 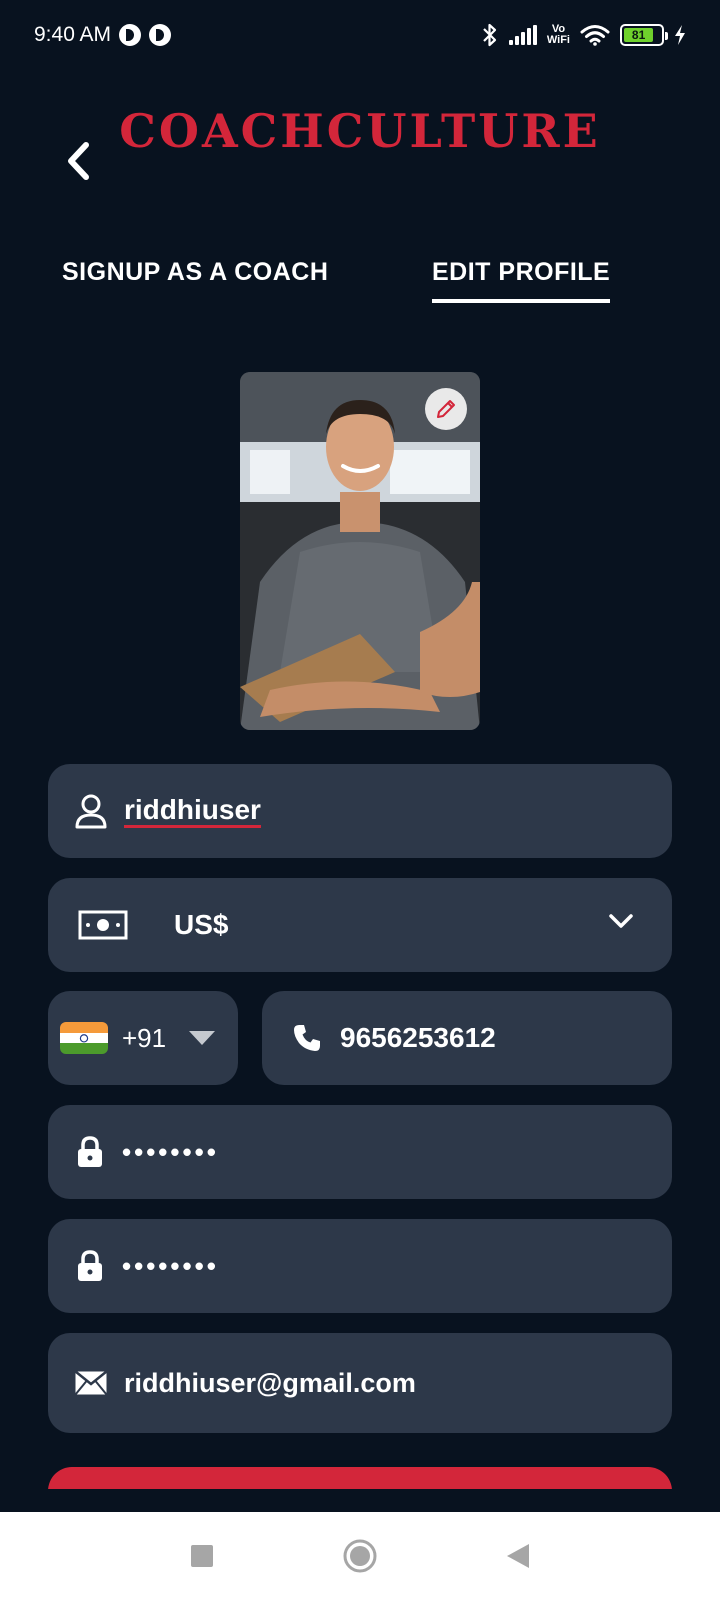 I want to click on username-field: riddhiuser, so click(x=360, y=811).